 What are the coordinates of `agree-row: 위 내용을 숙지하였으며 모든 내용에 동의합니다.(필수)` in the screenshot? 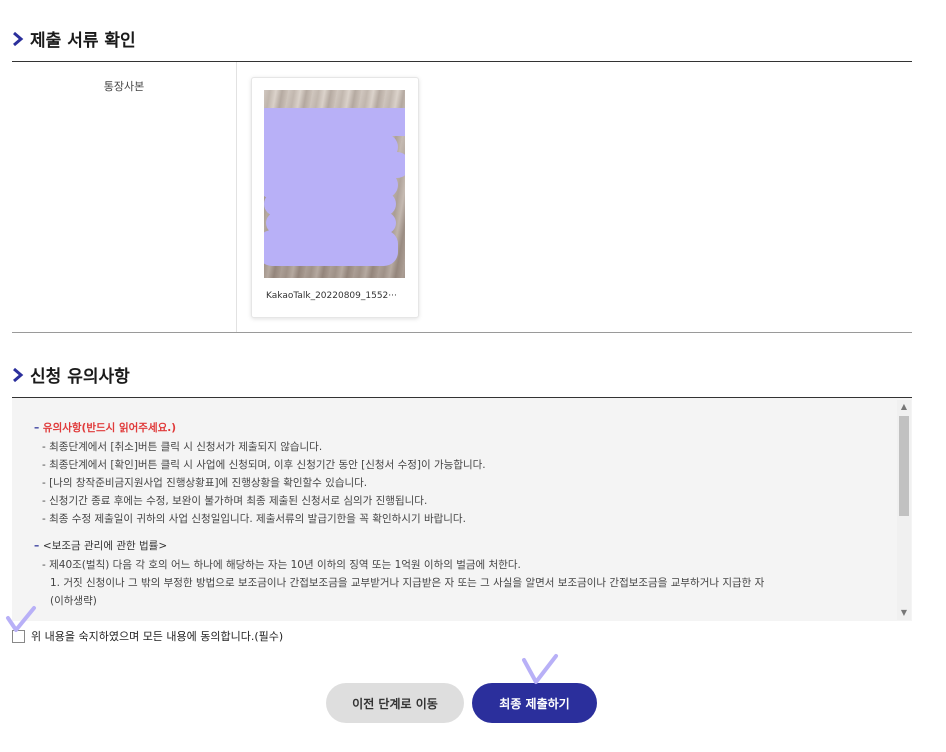 It's located at (147, 636).